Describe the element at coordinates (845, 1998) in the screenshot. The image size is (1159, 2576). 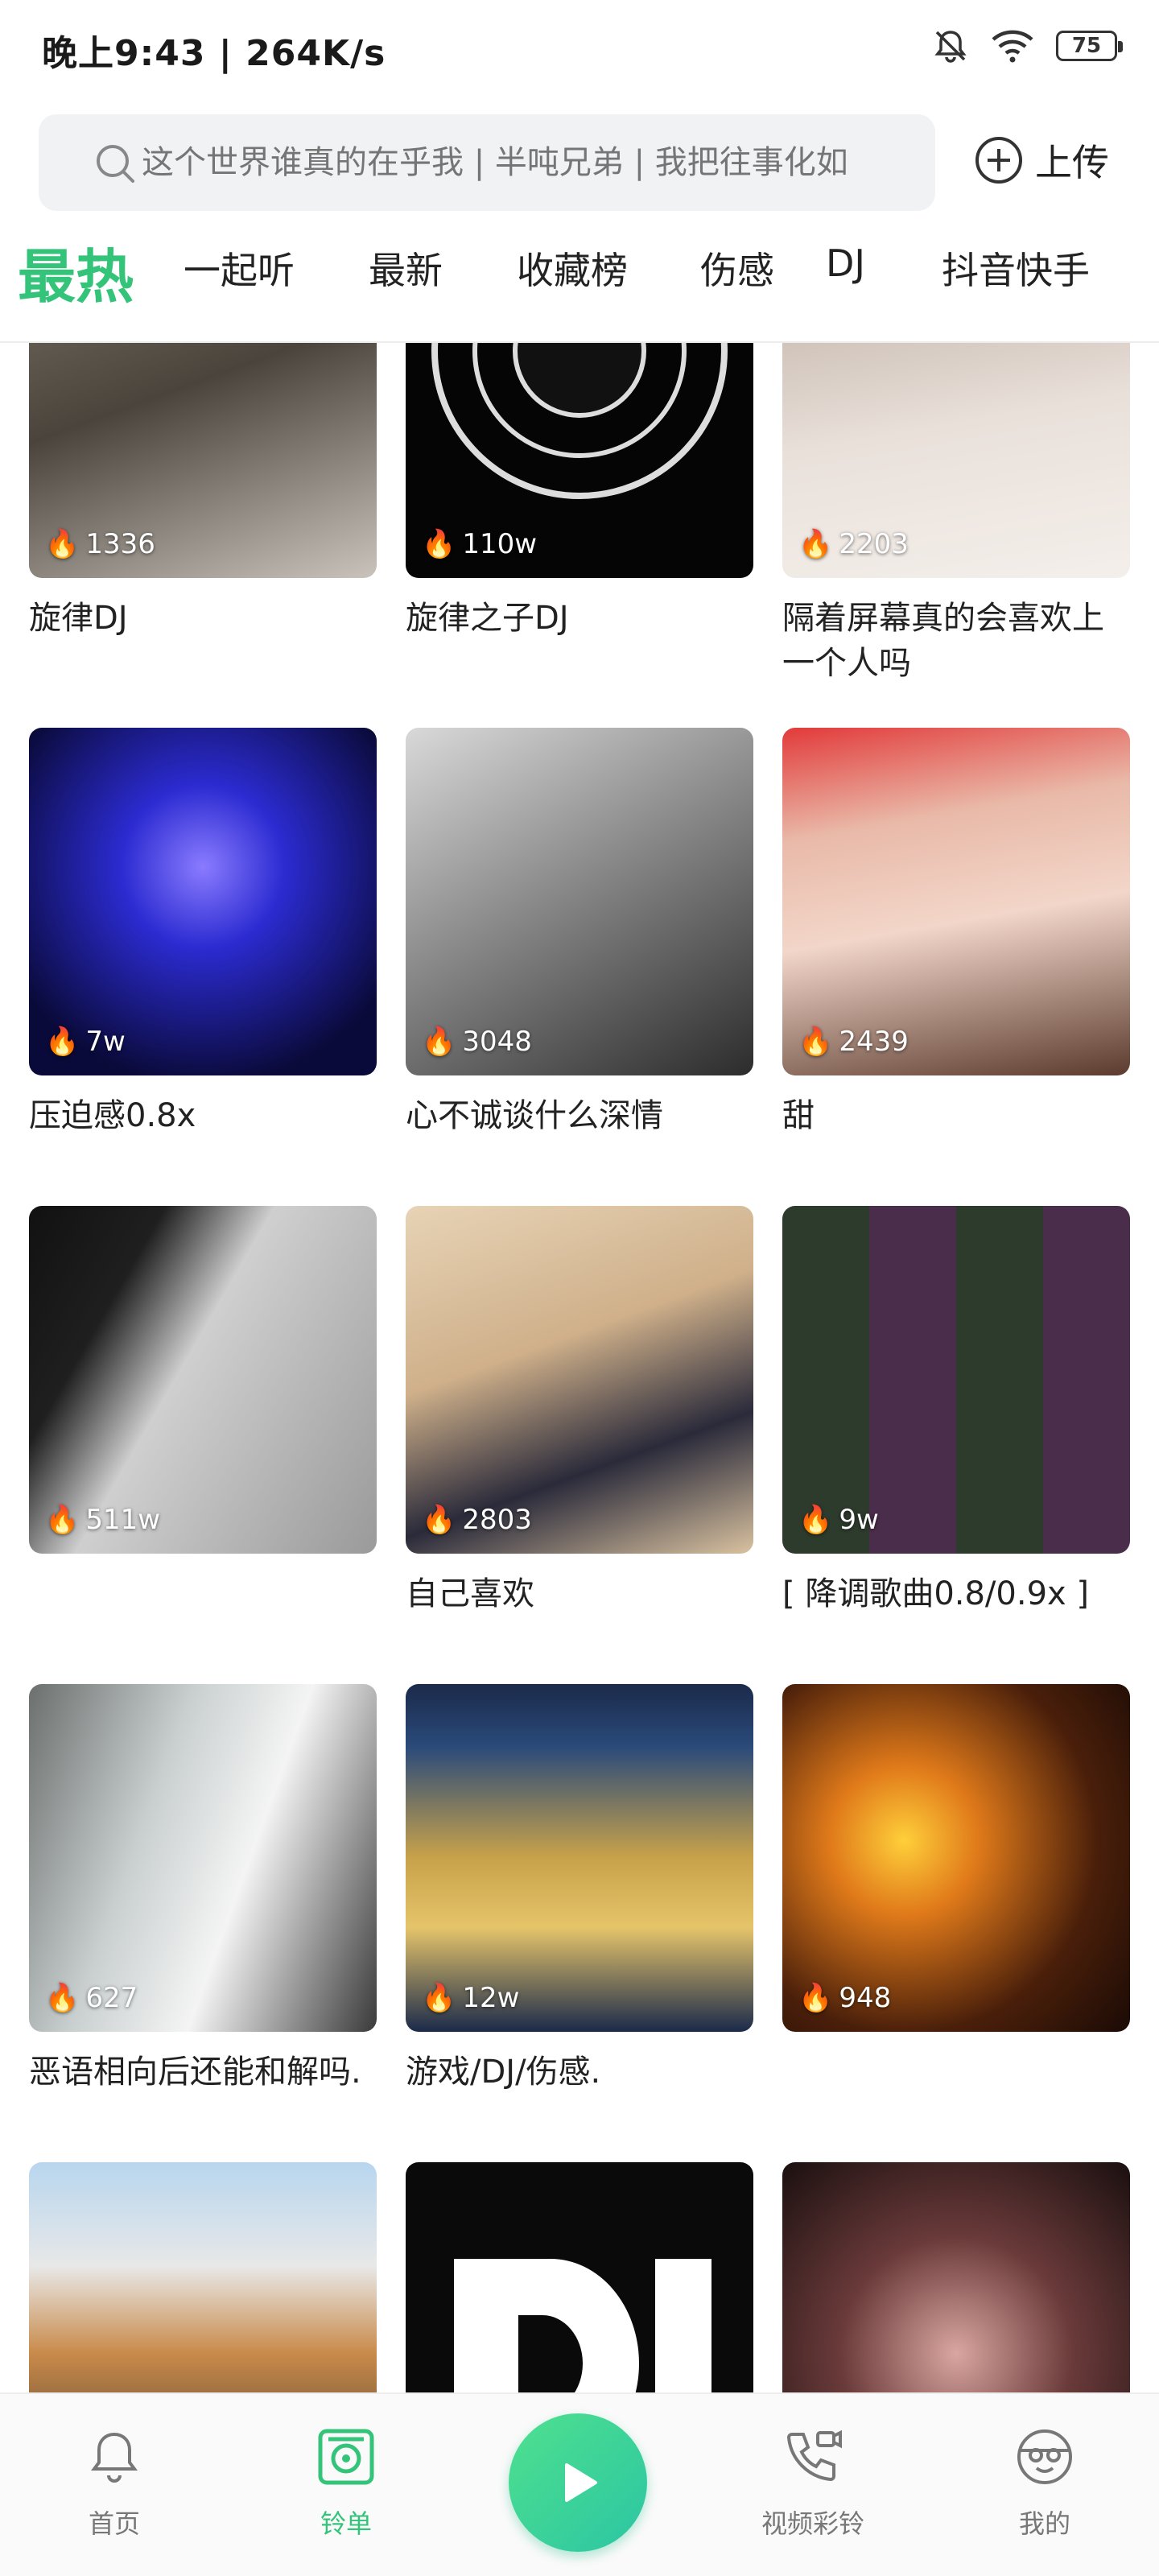
I see `play-count: 🔥 948` at that location.